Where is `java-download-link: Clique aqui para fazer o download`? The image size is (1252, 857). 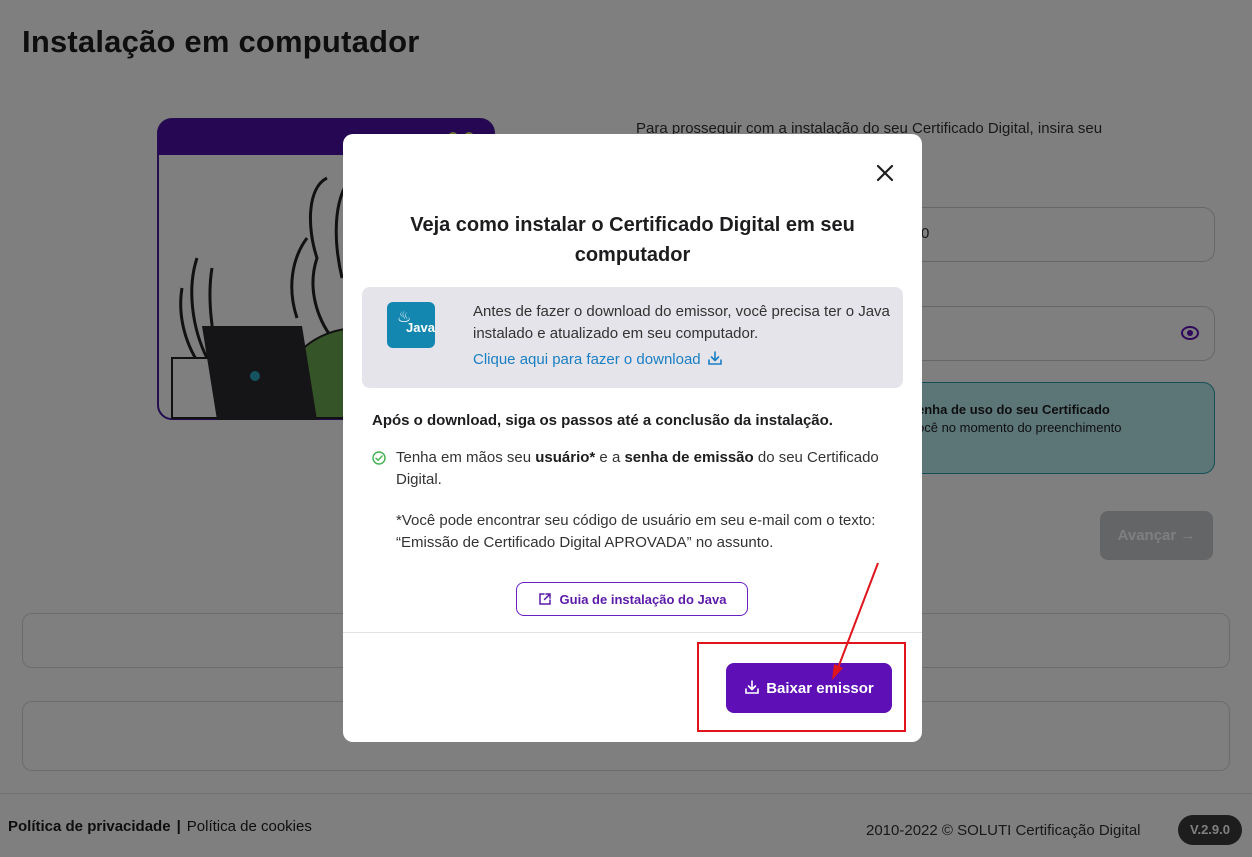 java-download-link: Clique aqui para fazer o download is located at coordinates (598, 359).